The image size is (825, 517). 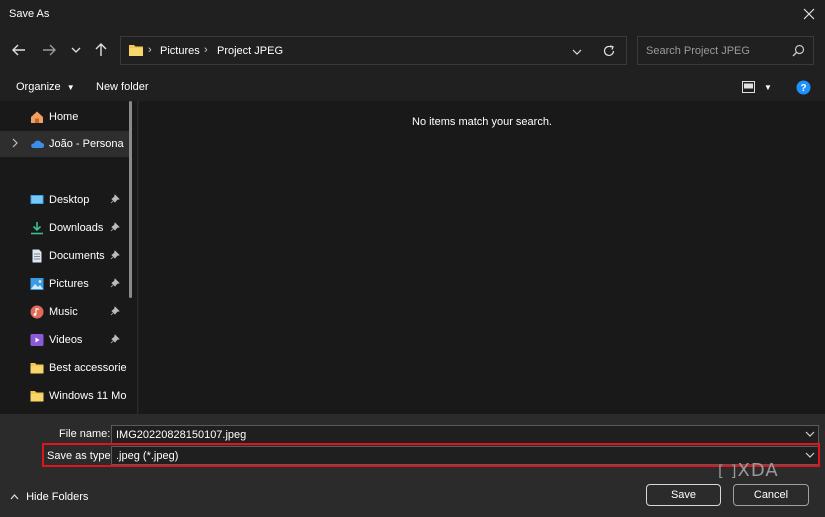 I want to click on view-options-icon, so click(x=749, y=89).